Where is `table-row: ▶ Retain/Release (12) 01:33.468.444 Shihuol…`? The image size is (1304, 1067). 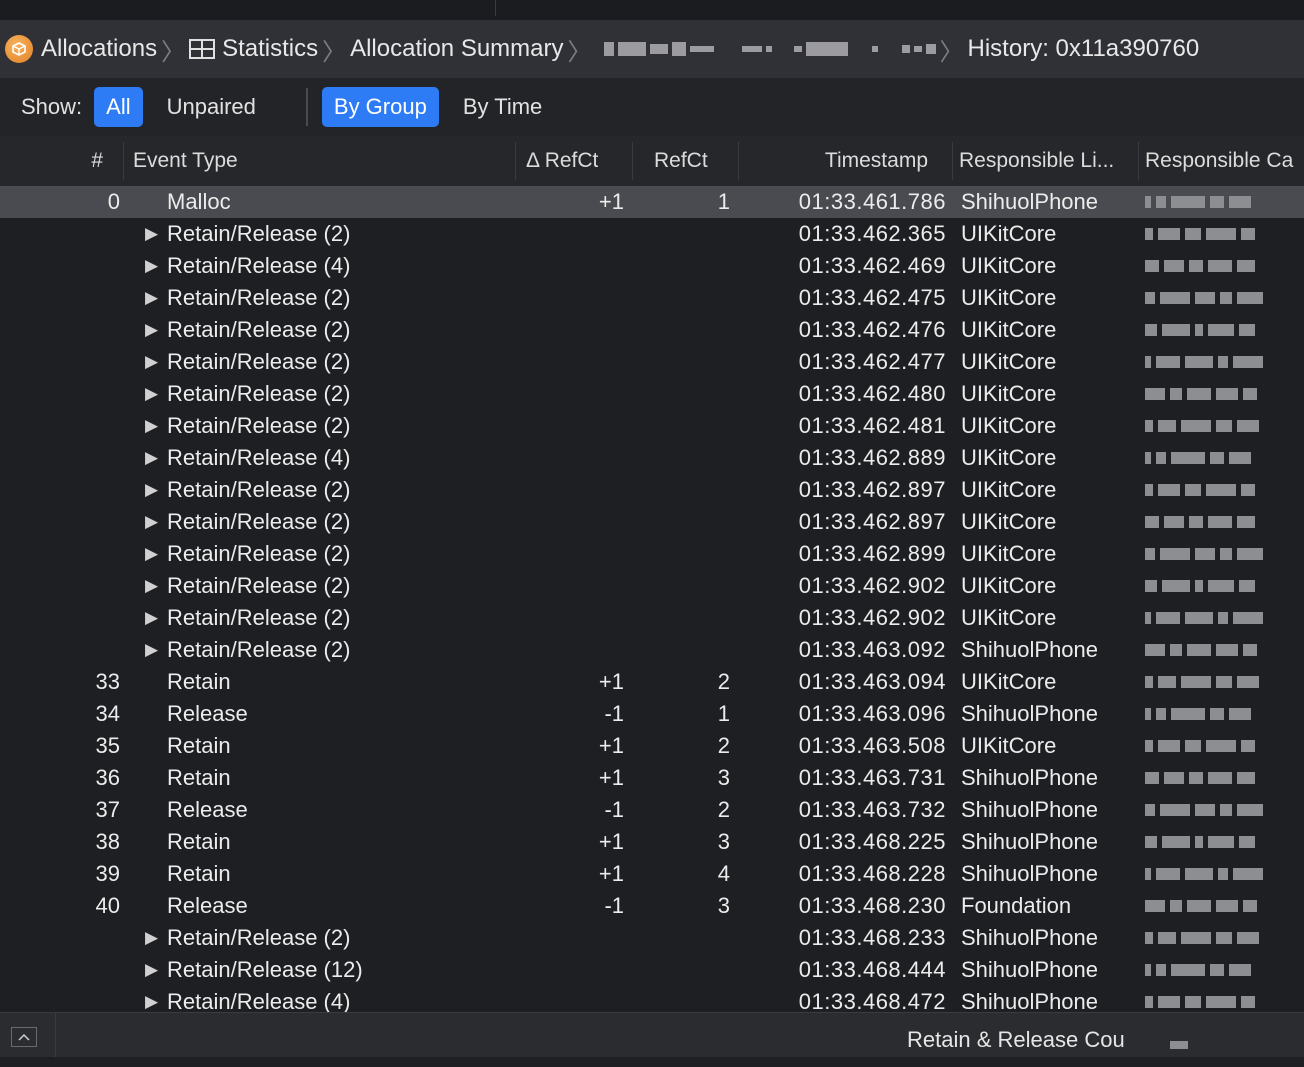
table-row: ▶ Retain/Release (12) 01:33.468.444 Shihuol… is located at coordinates (652, 970).